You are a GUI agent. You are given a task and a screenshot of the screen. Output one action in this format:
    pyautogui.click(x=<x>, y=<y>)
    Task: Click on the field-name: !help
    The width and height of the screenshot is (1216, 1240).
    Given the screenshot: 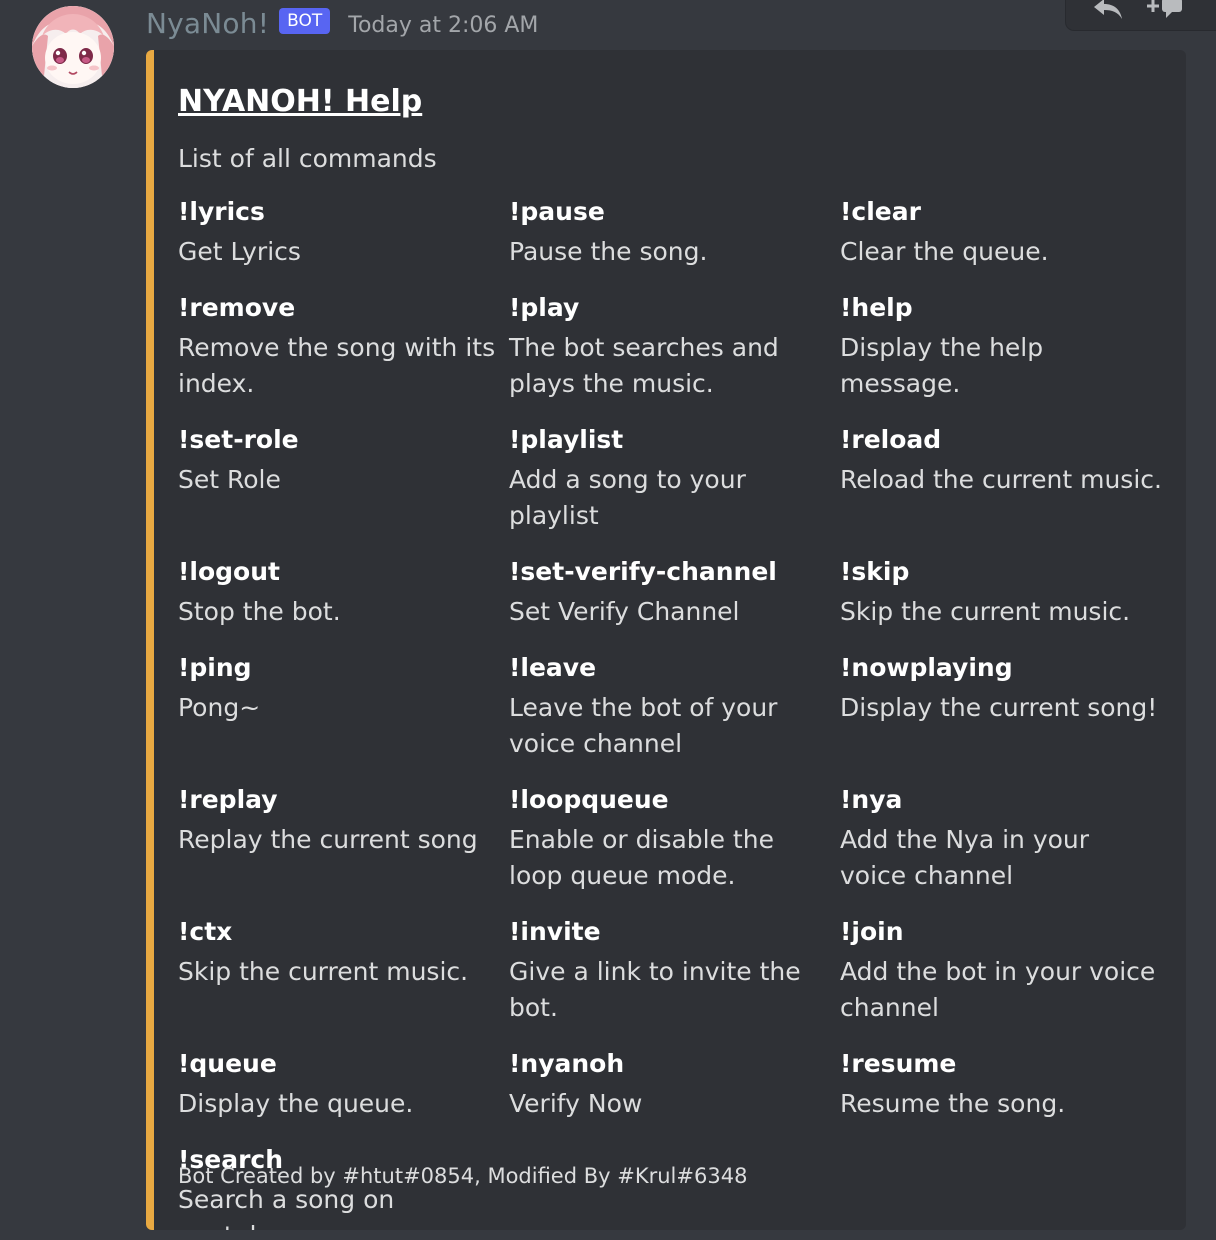 What is the action you would take?
    pyautogui.click(x=876, y=307)
    